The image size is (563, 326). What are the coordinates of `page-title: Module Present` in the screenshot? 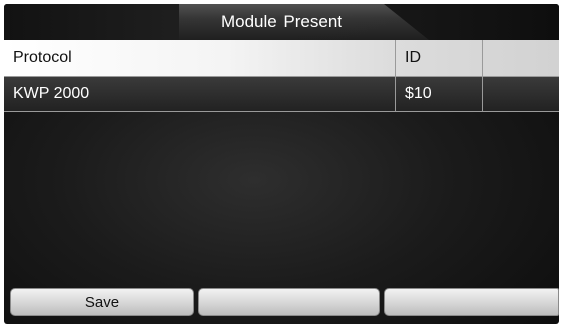 It's located at (281, 21).